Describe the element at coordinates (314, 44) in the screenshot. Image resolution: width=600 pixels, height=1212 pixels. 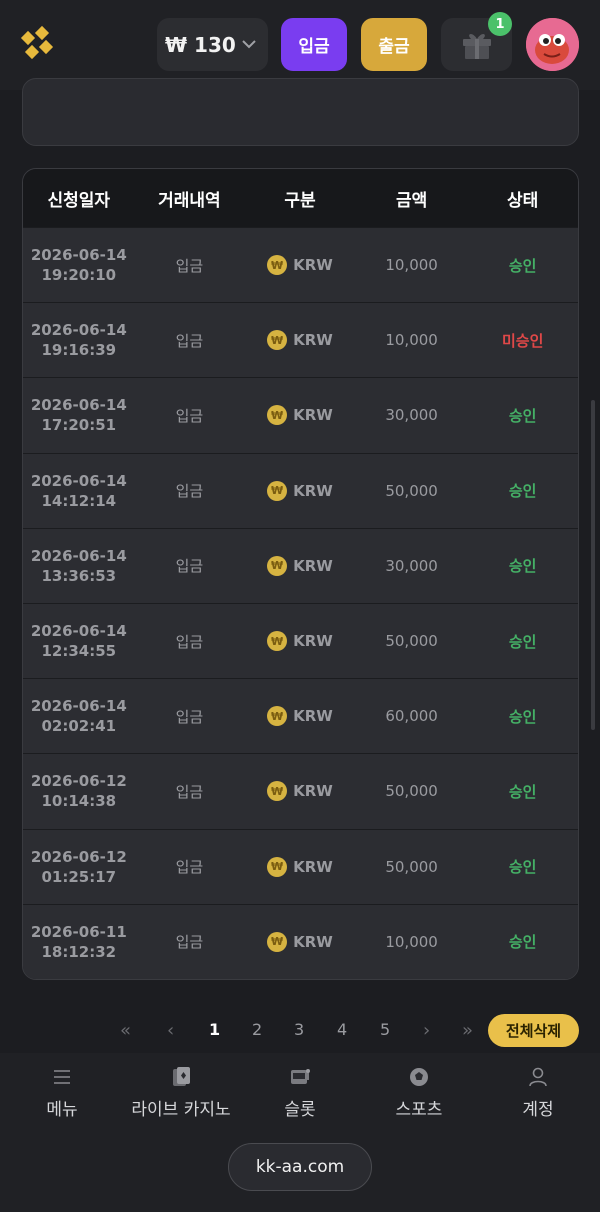
I see `deposit-button: 입금` at that location.